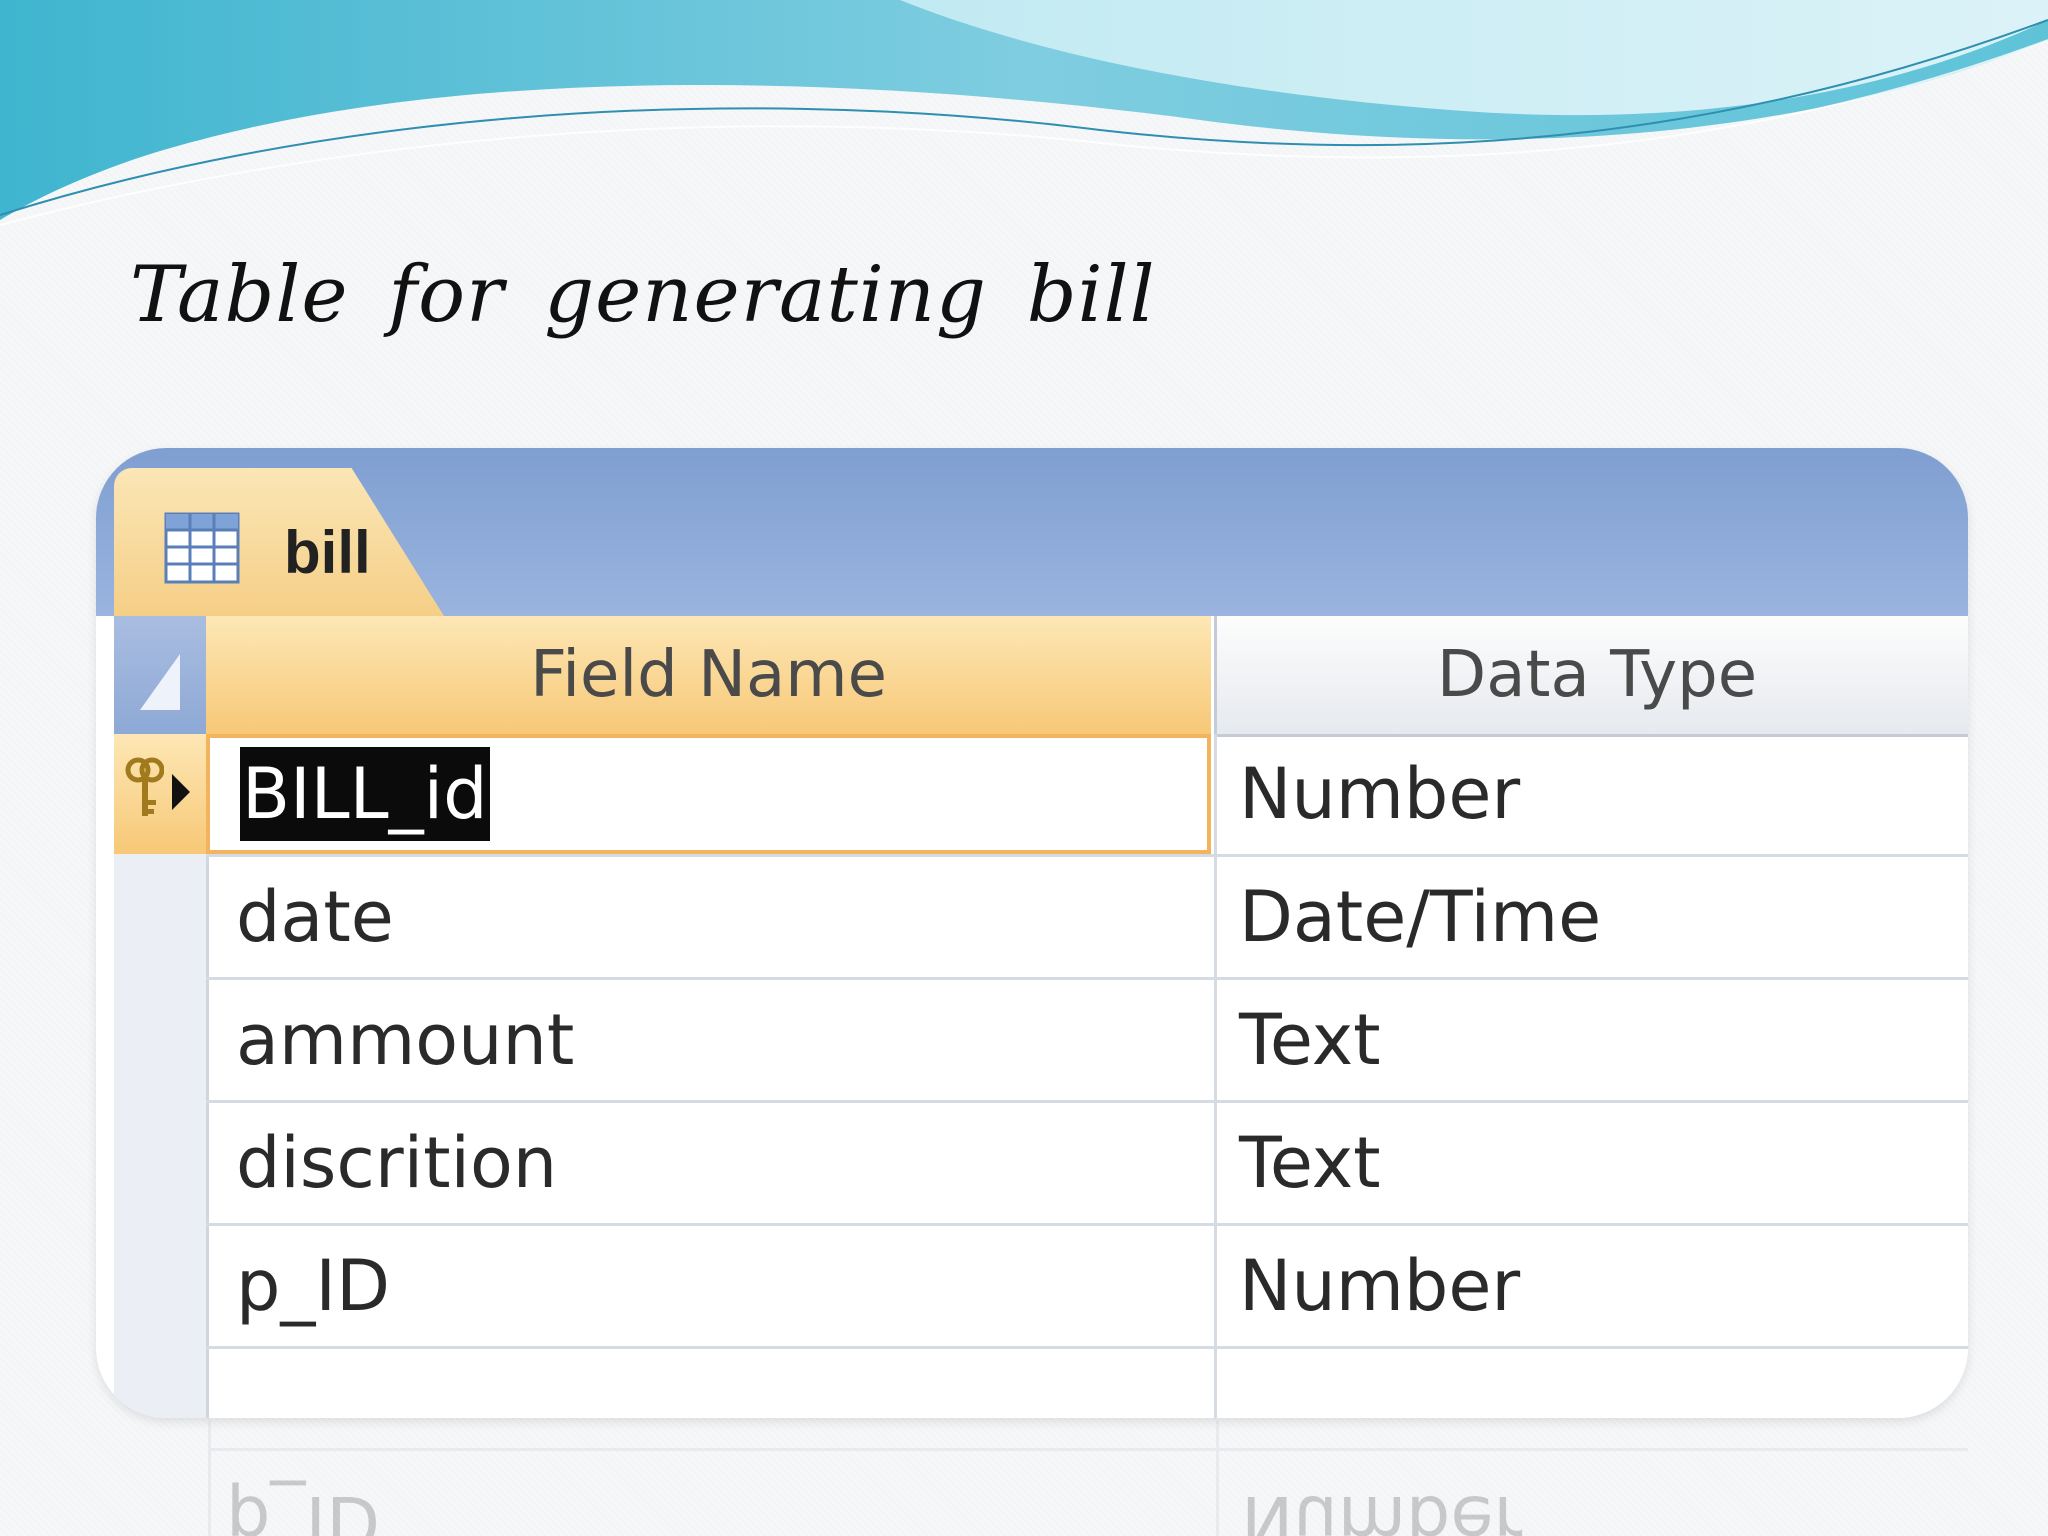 This screenshot has width=2048, height=1536. I want to click on field-name-cell, so click(708, 1383).